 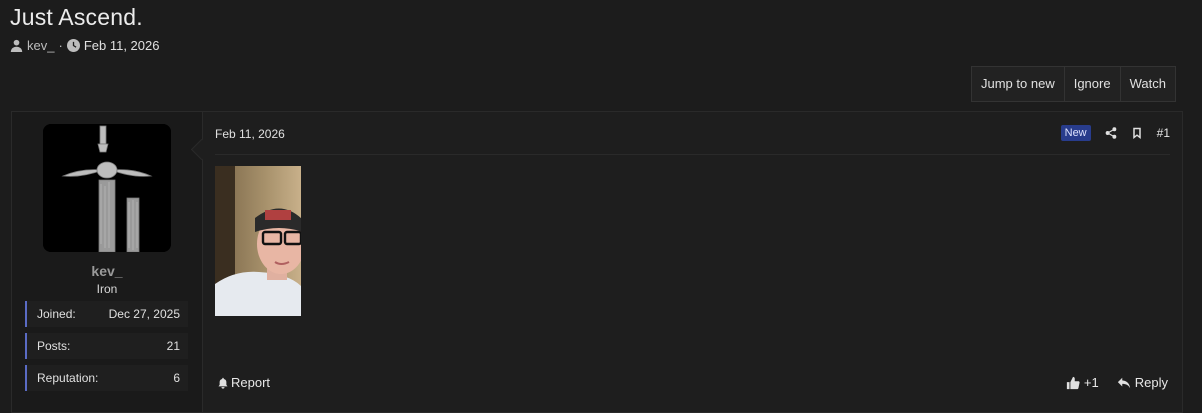 I want to click on thread-title: Just Ascend., so click(x=76, y=17).